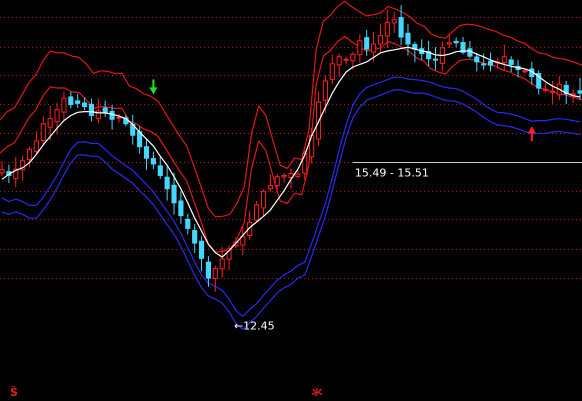 The width and height of the screenshot is (582, 401). Describe the element at coordinates (14, 392) in the screenshot. I see `bottom-marker-label-left: Š` at that location.